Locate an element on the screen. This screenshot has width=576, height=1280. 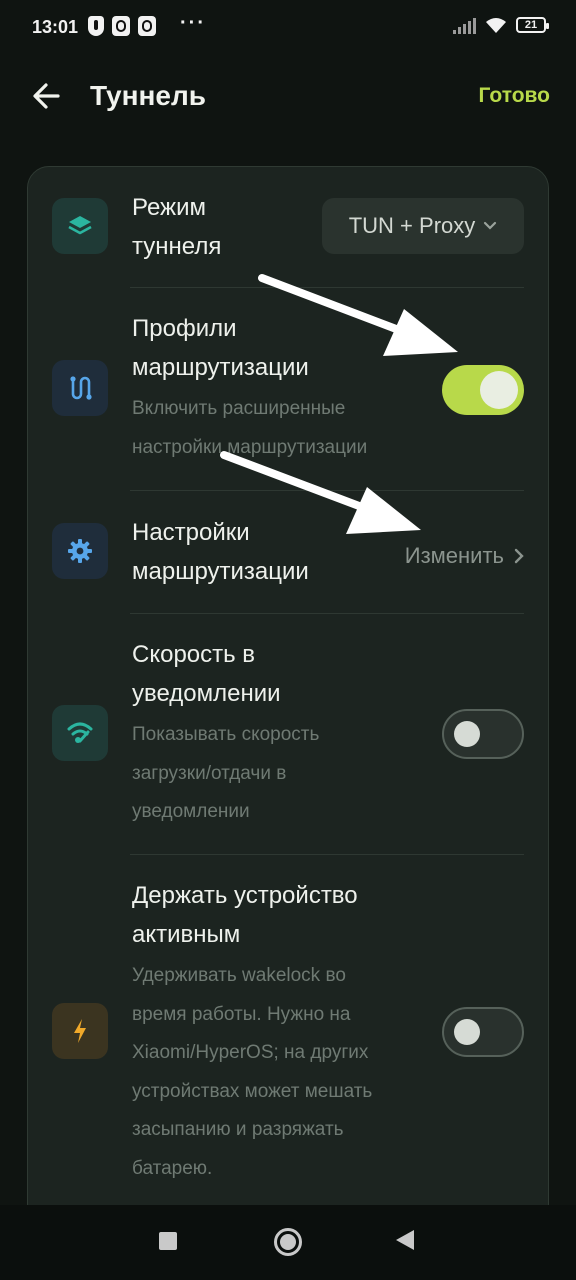
system-back-button is located at coordinates (405, 1240).